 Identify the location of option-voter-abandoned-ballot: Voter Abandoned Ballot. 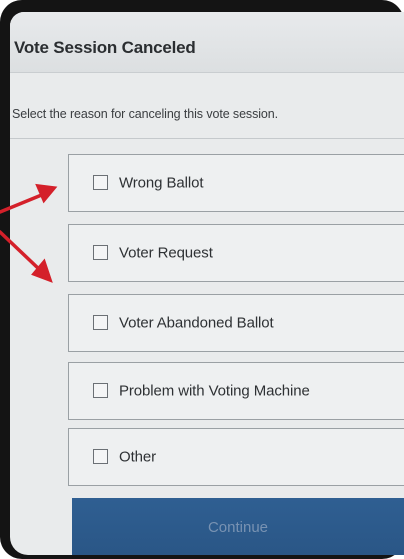
(236, 323).